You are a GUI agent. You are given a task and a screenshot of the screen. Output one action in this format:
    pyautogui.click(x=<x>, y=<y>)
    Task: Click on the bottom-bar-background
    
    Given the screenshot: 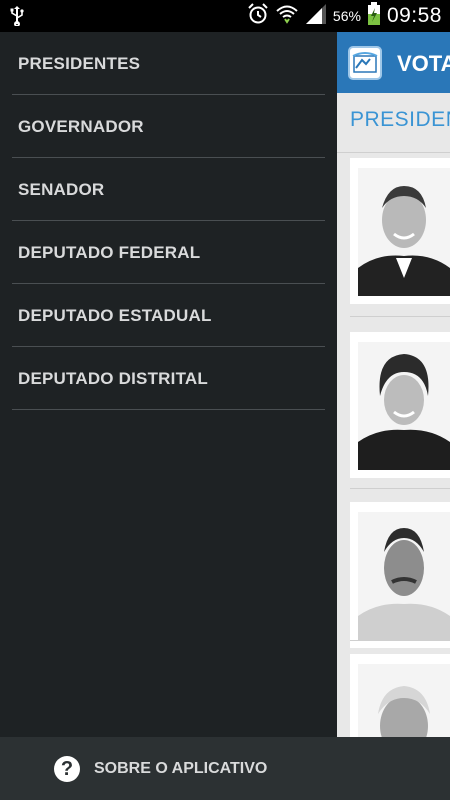 What is the action you would take?
    pyautogui.click(x=393, y=768)
    